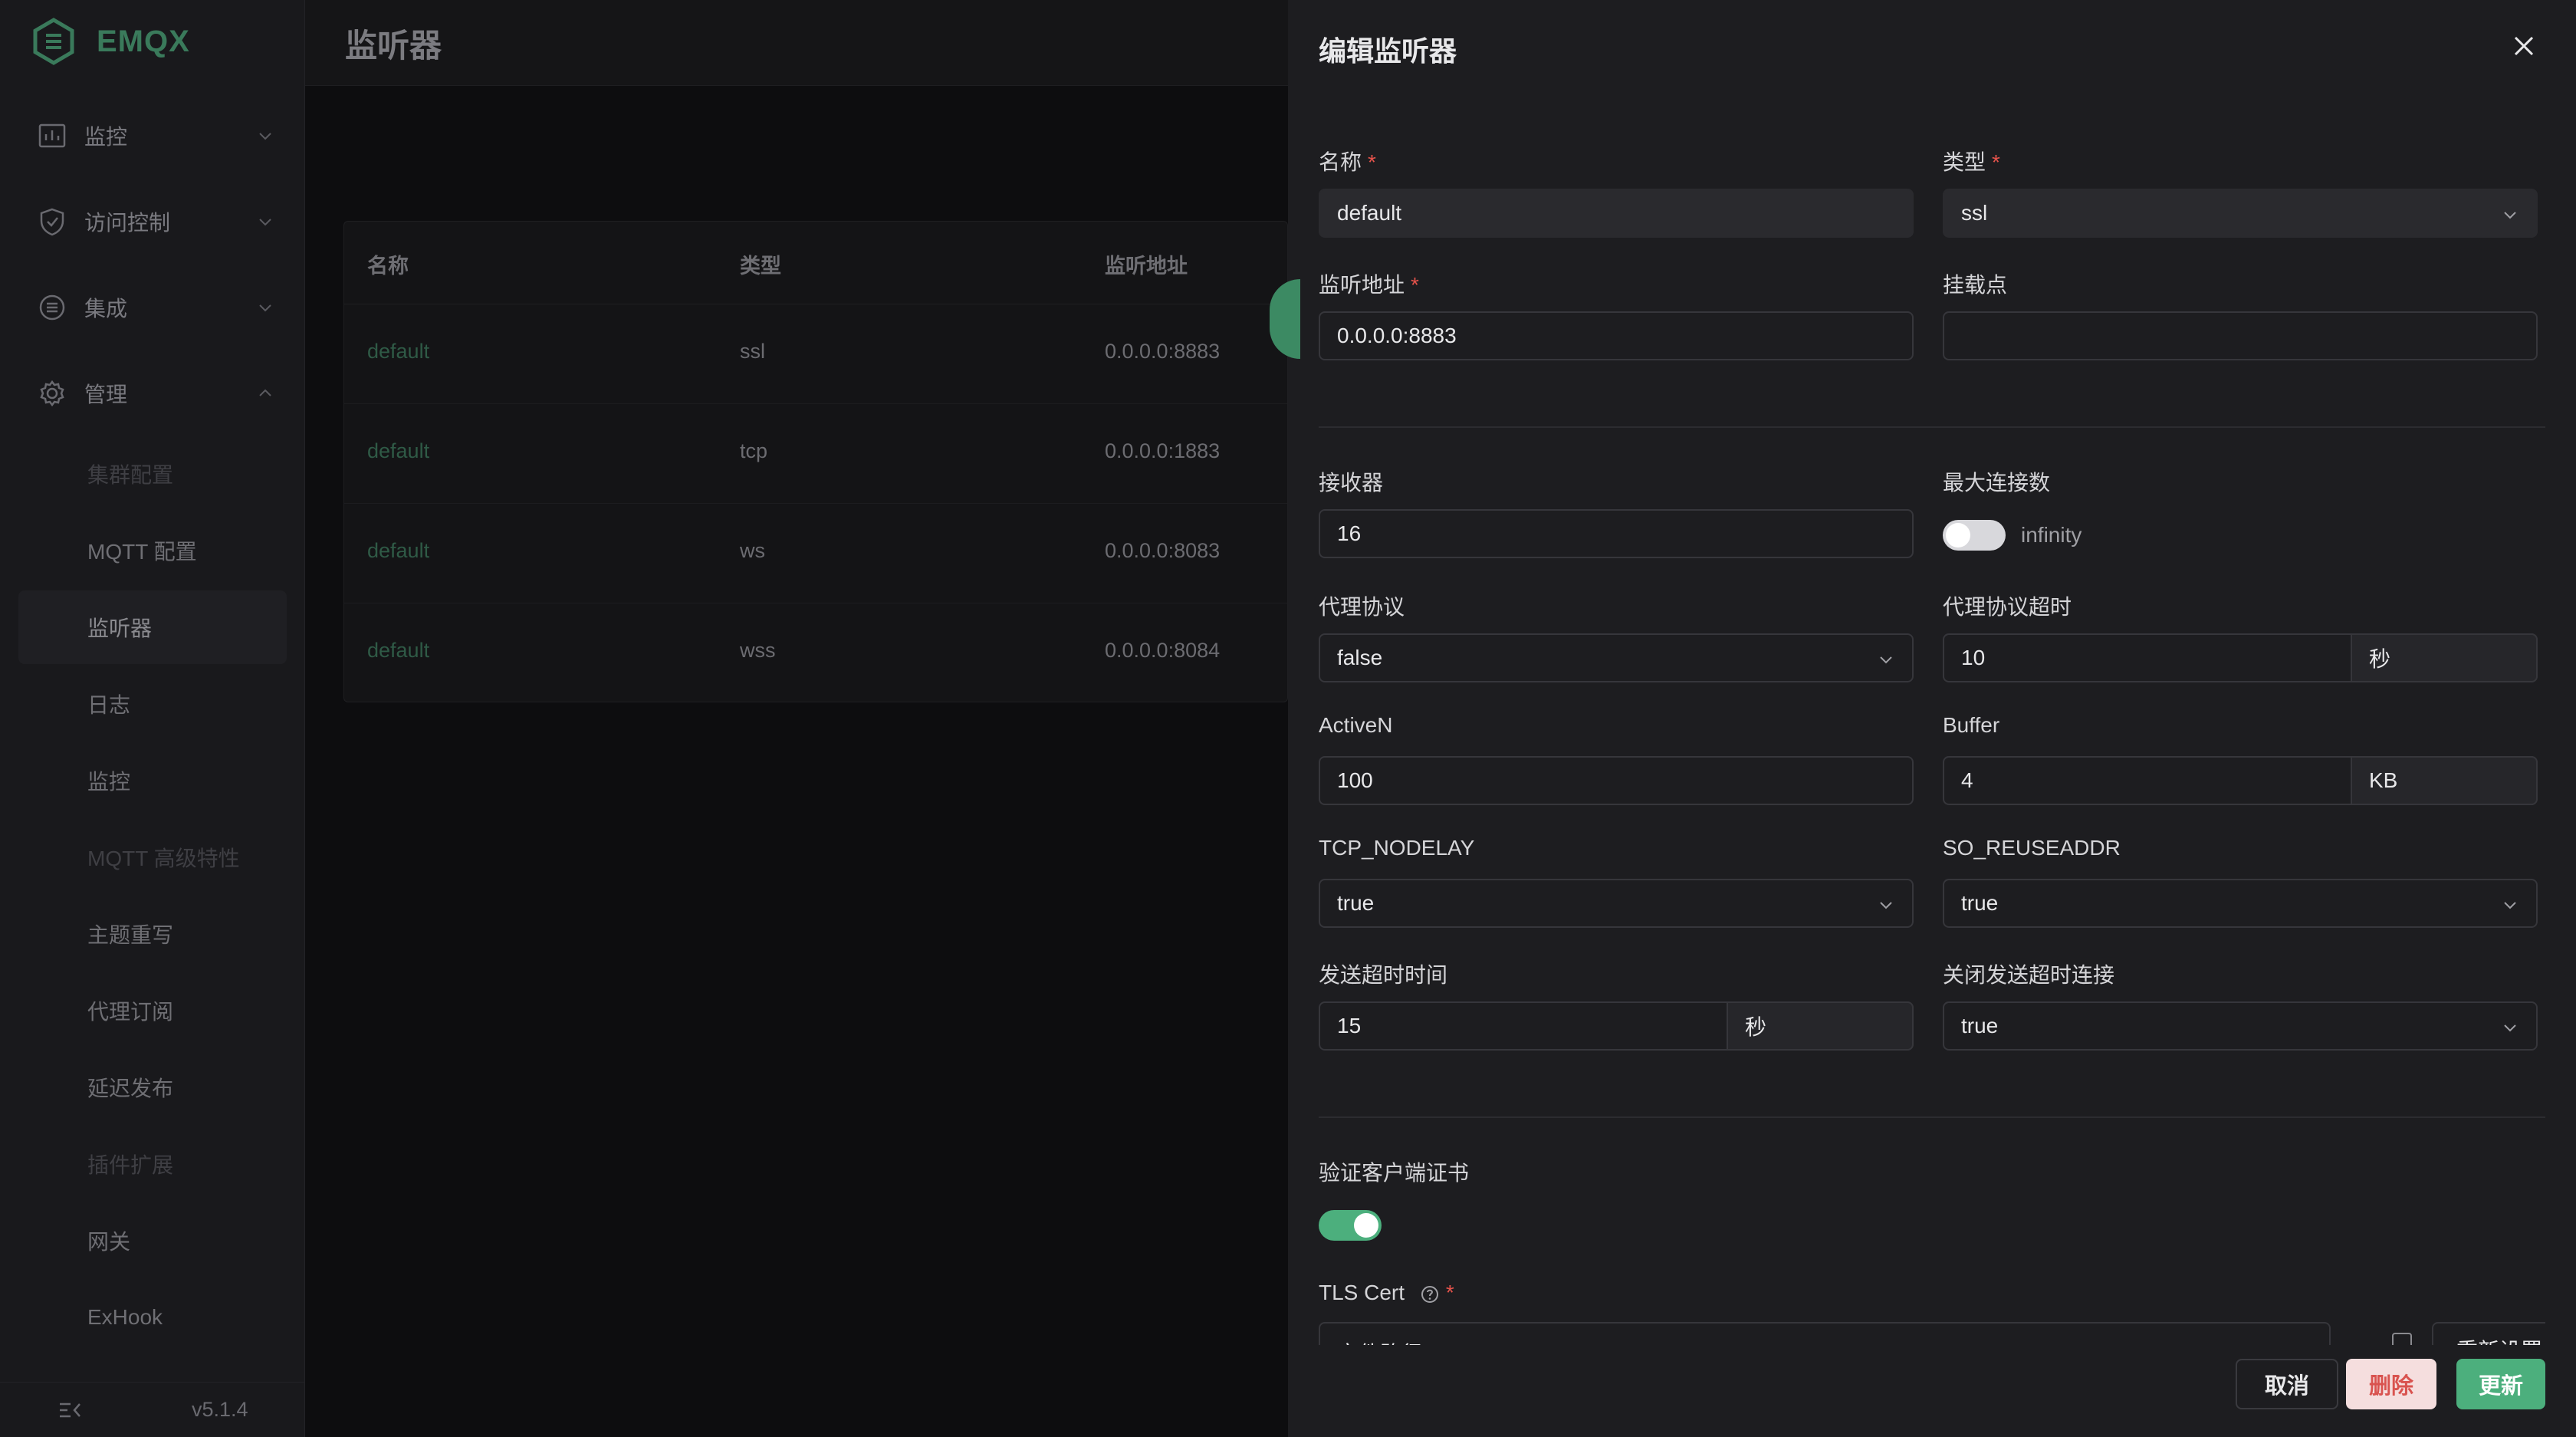 The image size is (2576, 1437). What do you see at coordinates (1350, 1225) in the screenshot?
I see `verify-peer-toggle` at bounding box center [1350, 1225].